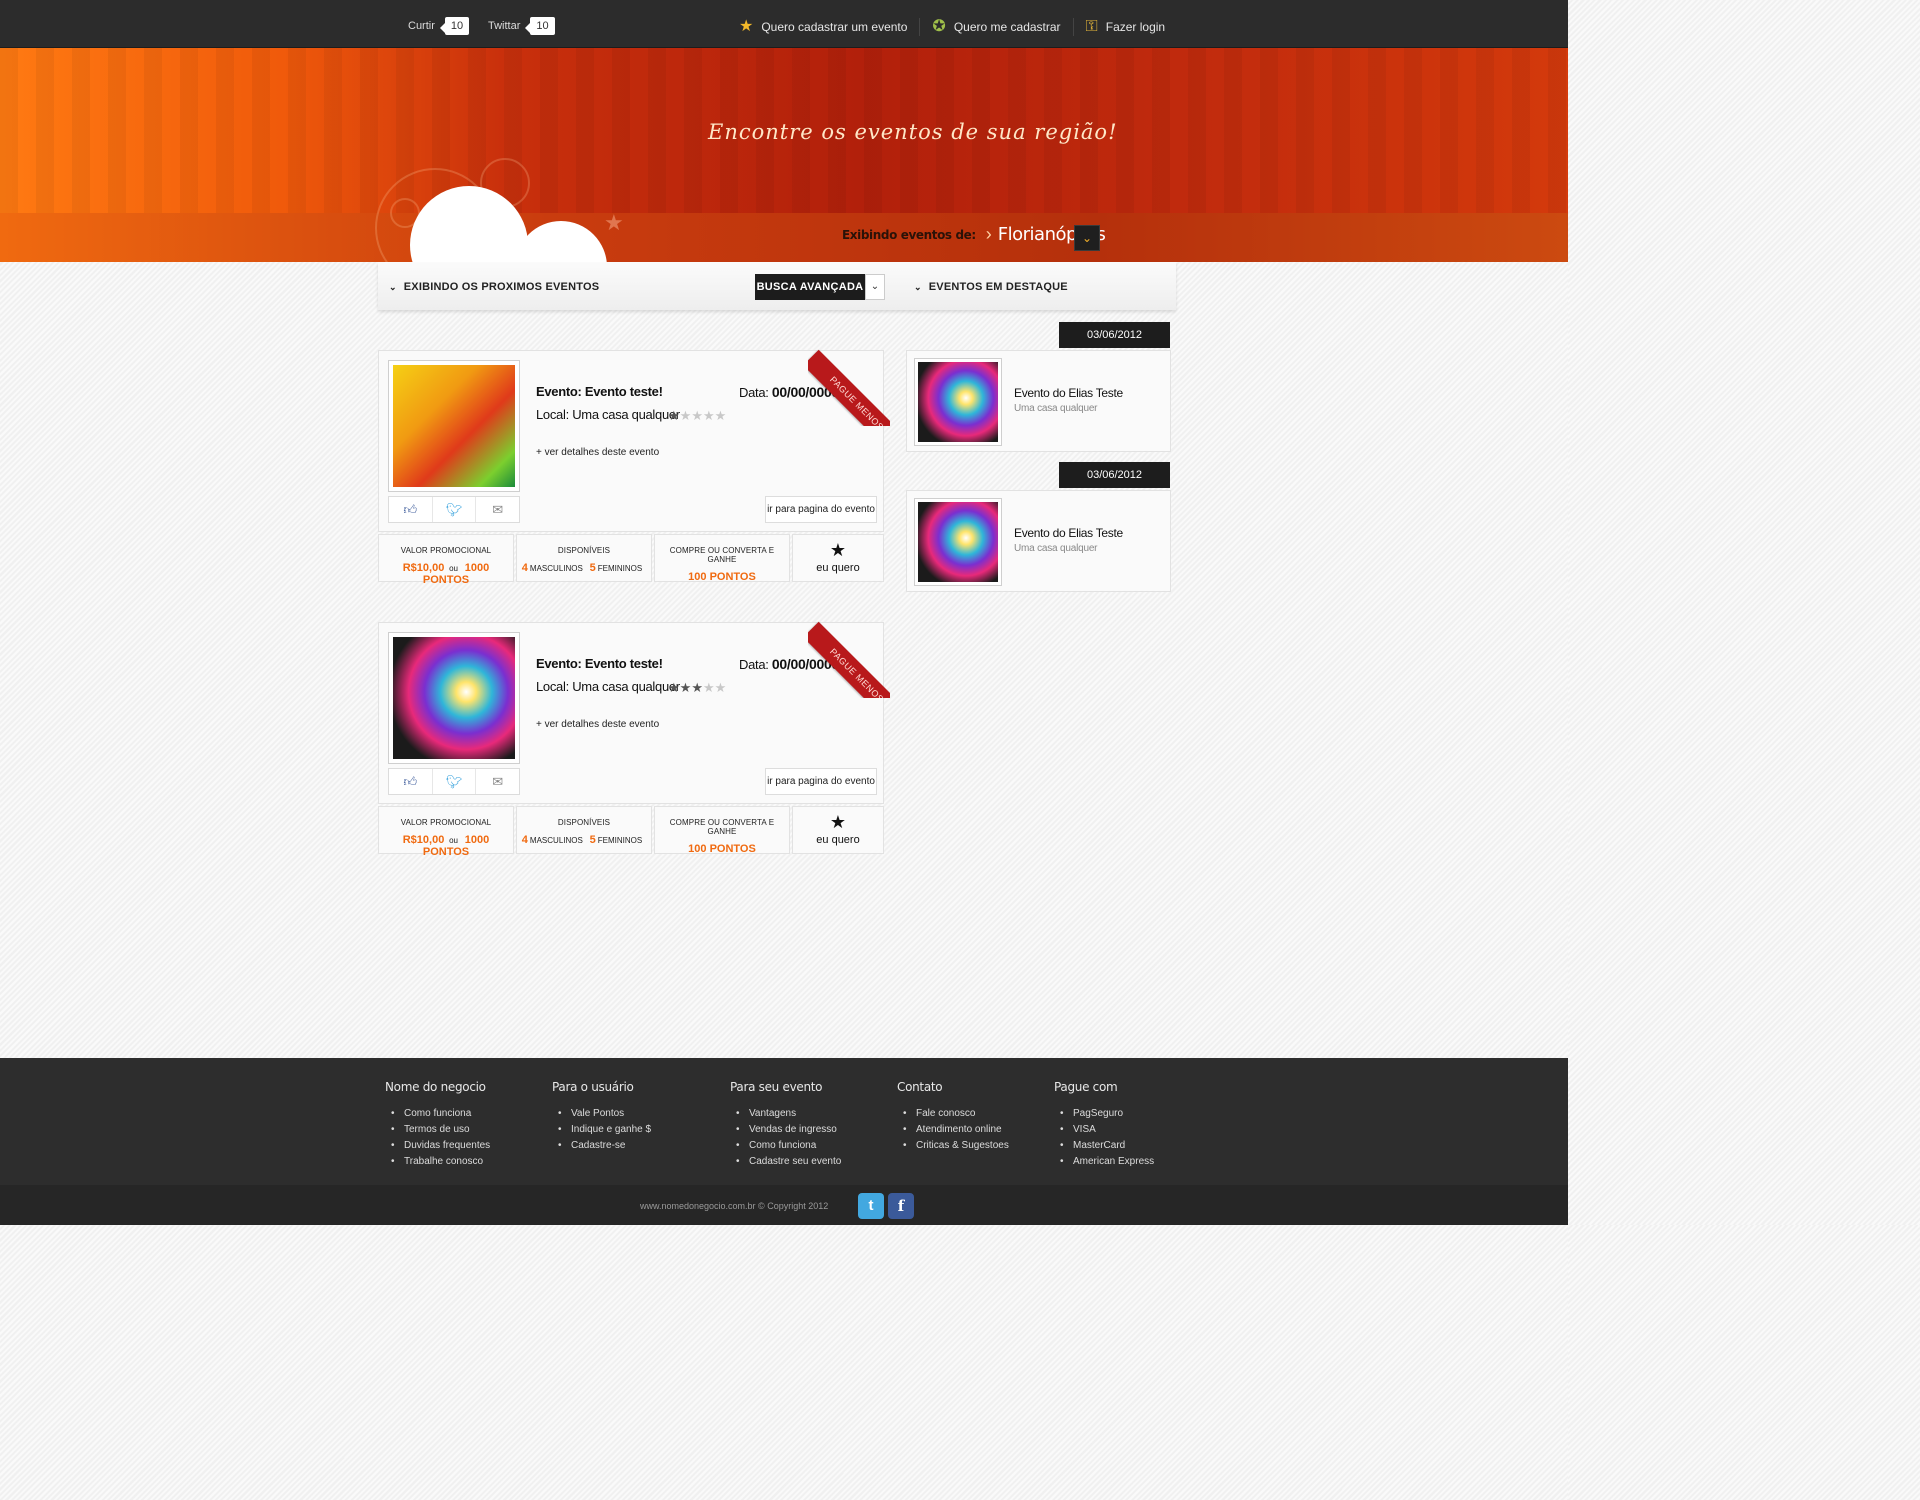 The width and height of the screenshot is (1920, 1500). Describe the element at coordinates (446, 560) in the screenshot. I see `promo-price-box: VALOR PROMOCIONAL R$10,00 ou 1000 PONTOS` at that location.